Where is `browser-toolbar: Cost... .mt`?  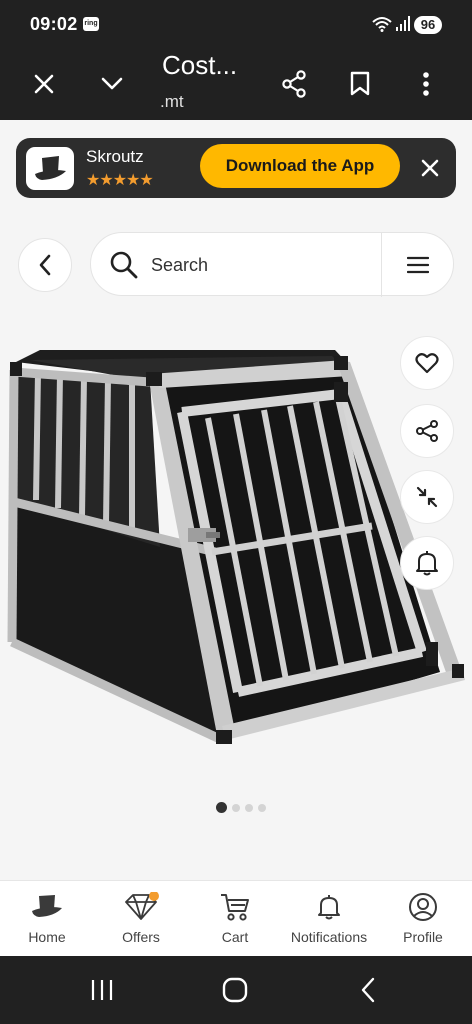 browser-toolbar: Cost... .mt is located at coordinates (236, 84).